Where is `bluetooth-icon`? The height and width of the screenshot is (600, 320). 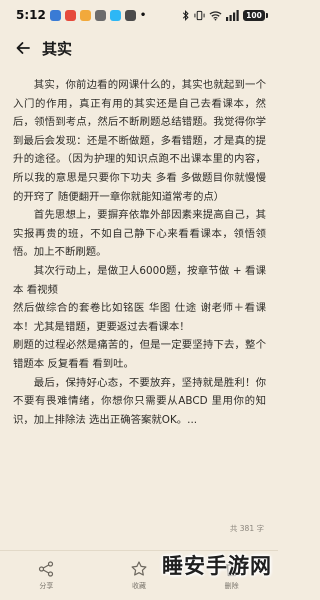 bluetooth-icon is located at coordinates (185, 15).